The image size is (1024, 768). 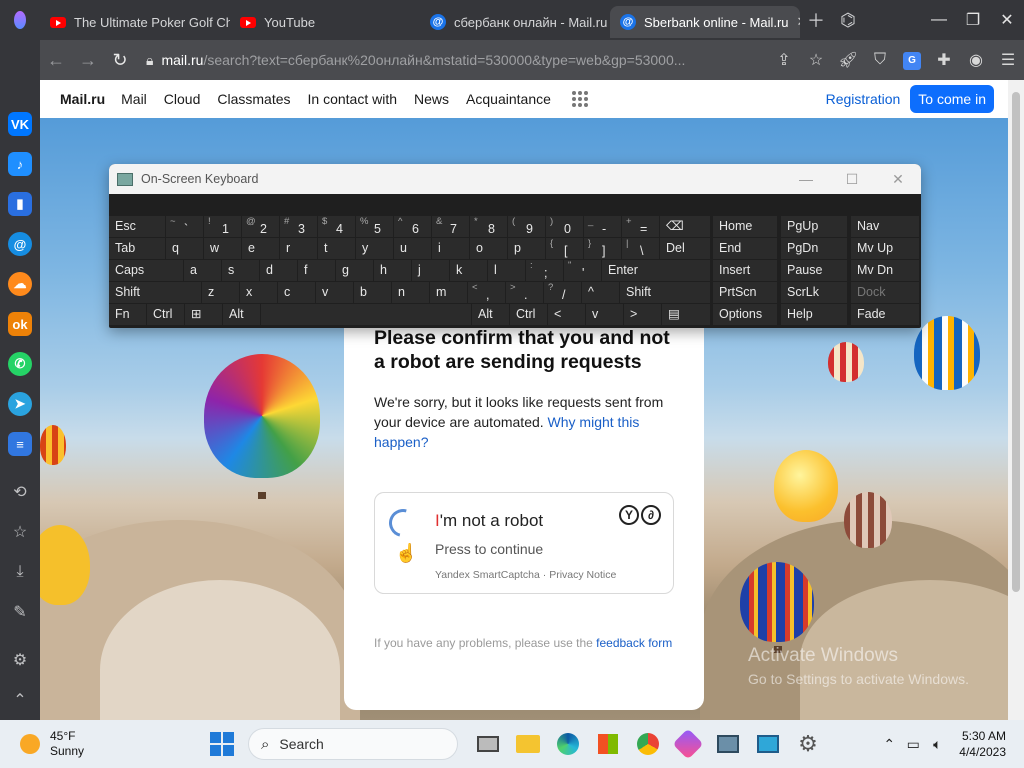 What do you see at coordinates (944, 60) in the screenshot?
I see `extensions-icon: ✚` at bounding box center [944, 60].